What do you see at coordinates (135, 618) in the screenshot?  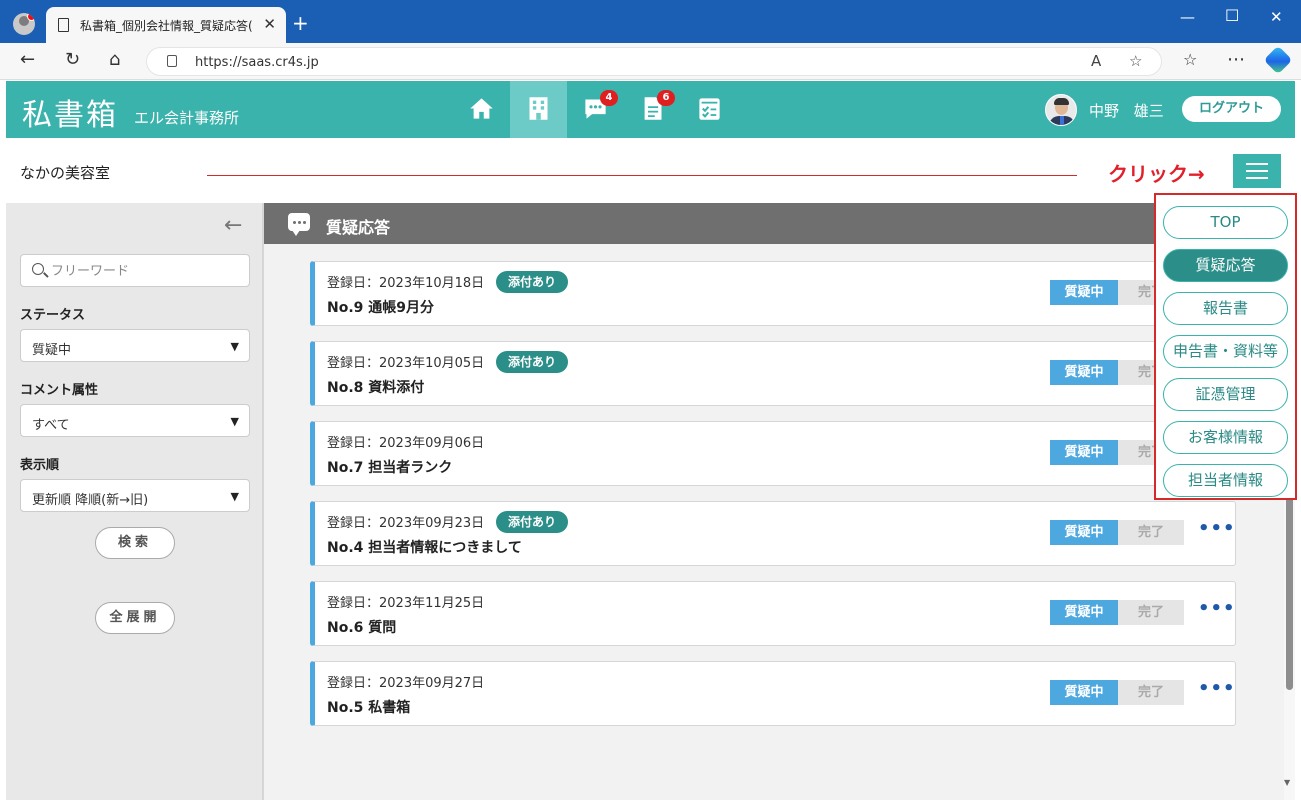 I see `expand-all-button: 全展開` at bounding box center [135, 618].